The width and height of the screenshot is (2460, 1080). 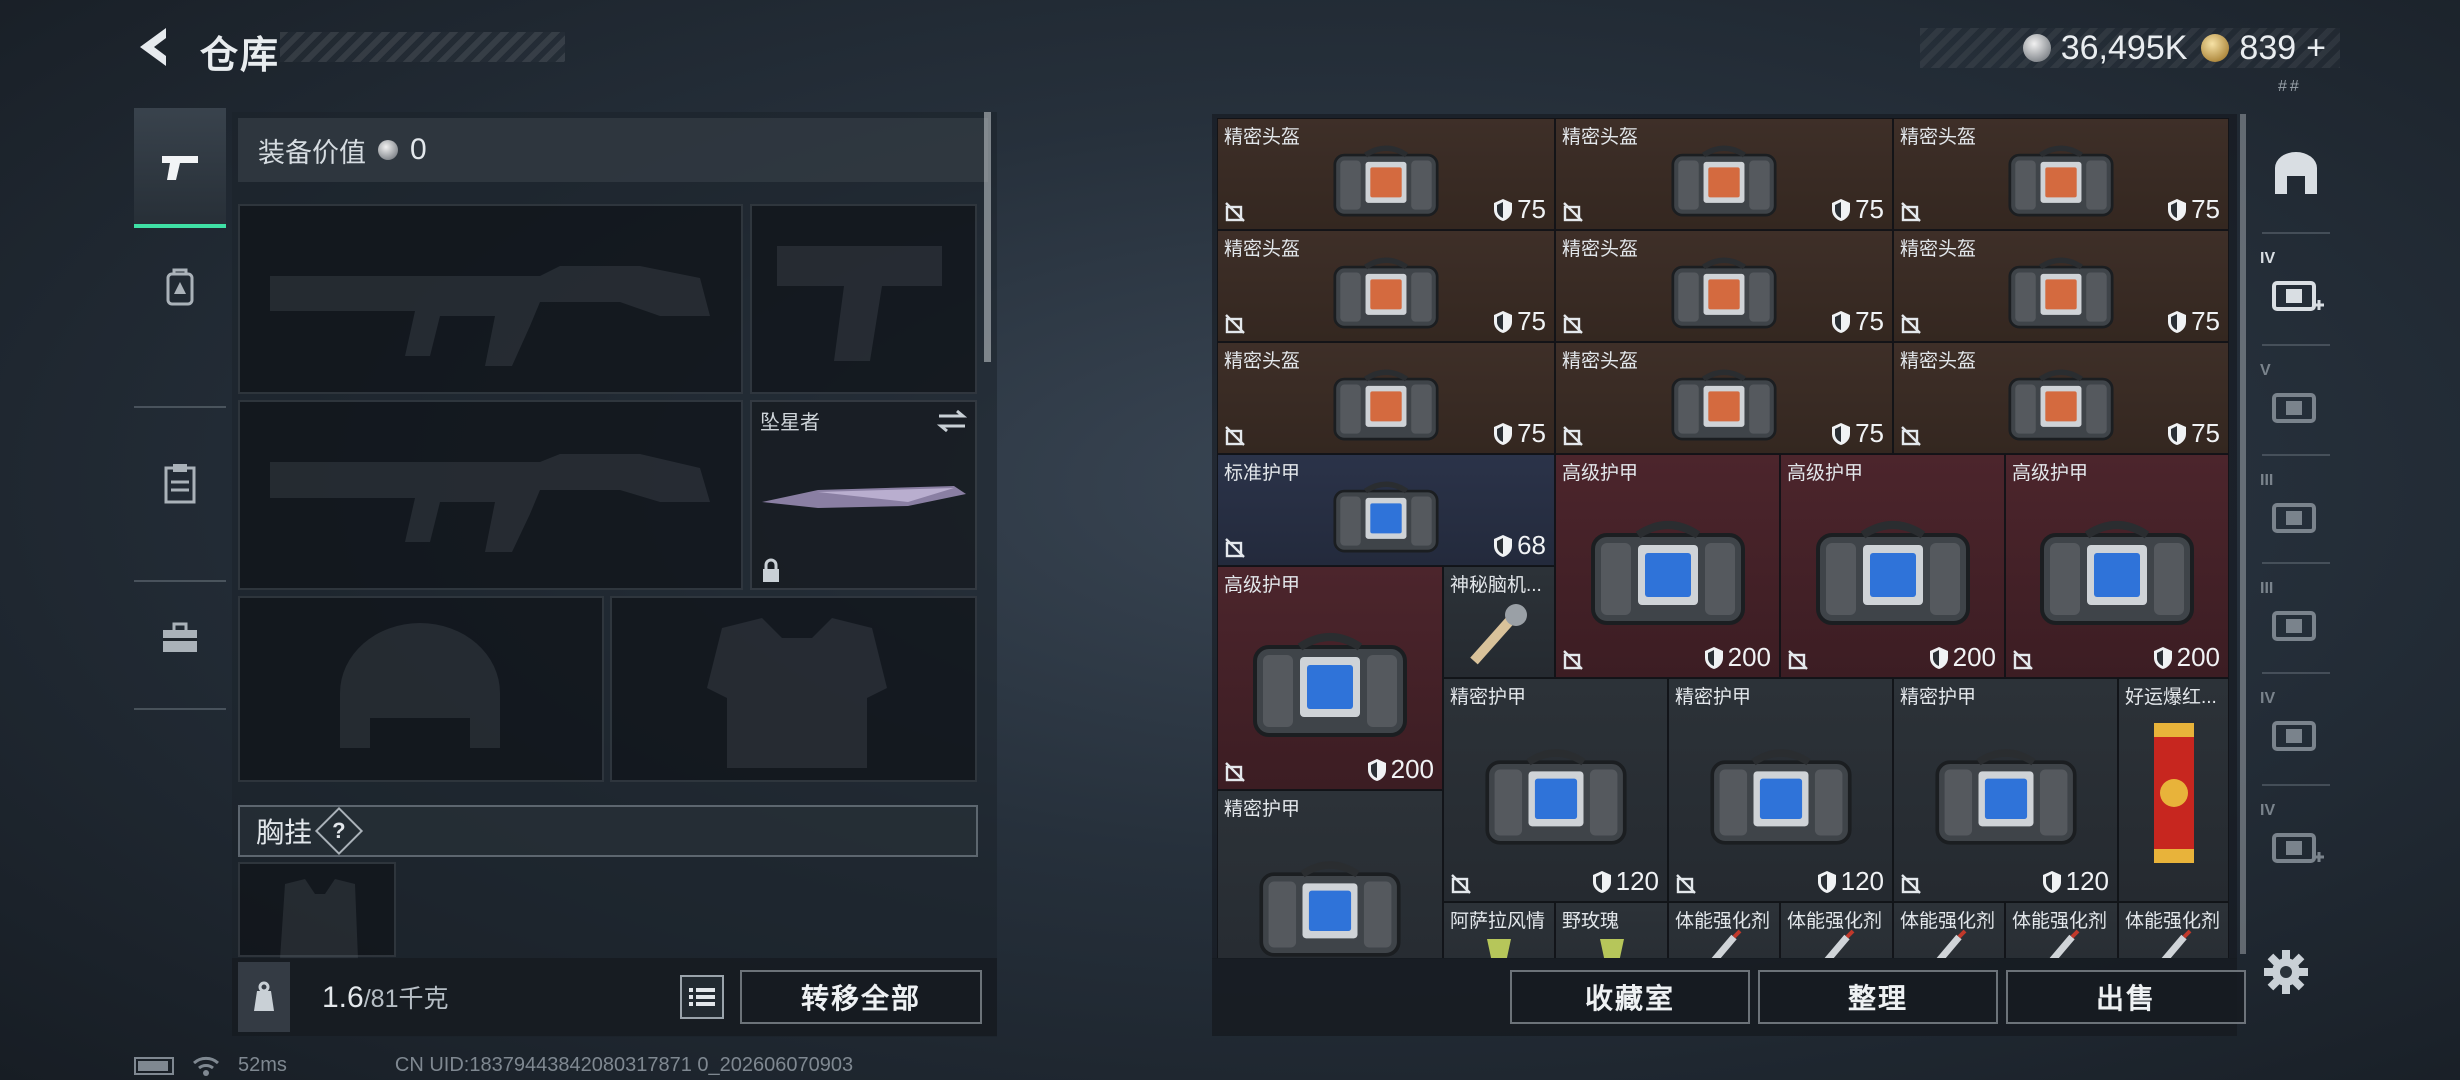 I want to click on durability: 200, so click(x=2186, y=657).